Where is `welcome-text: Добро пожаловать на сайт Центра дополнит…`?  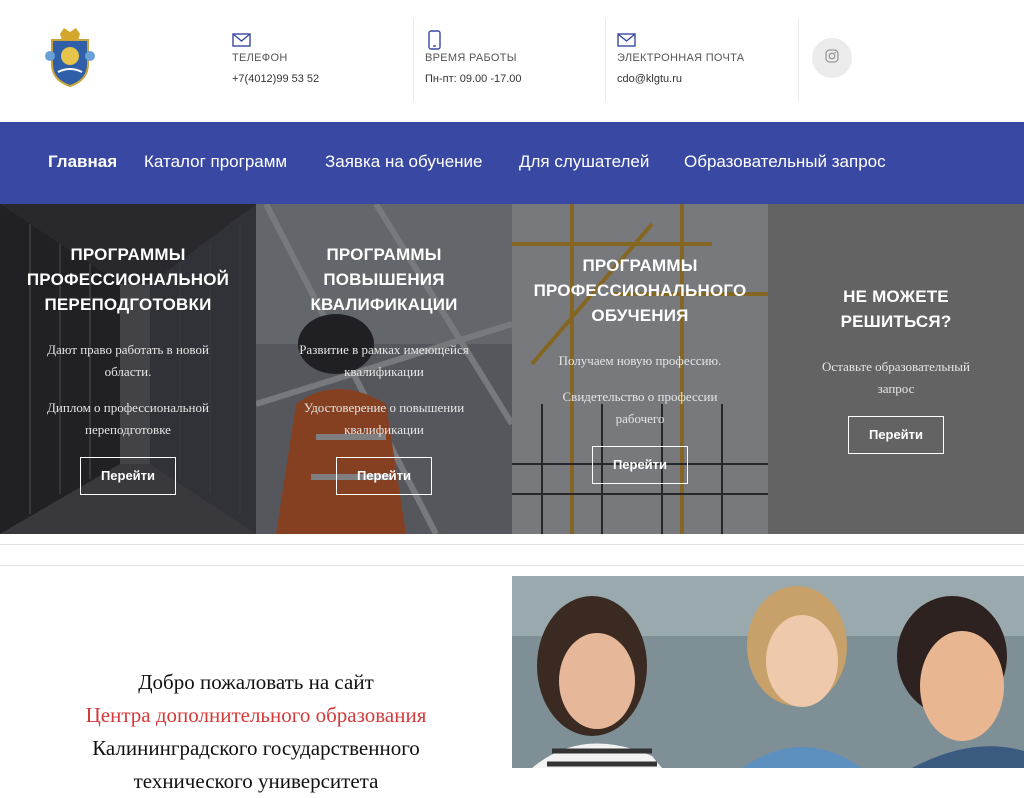
welcome-text: Добро пожаловать на сайт Центра дополнит… is located at coordinates (256, 732).